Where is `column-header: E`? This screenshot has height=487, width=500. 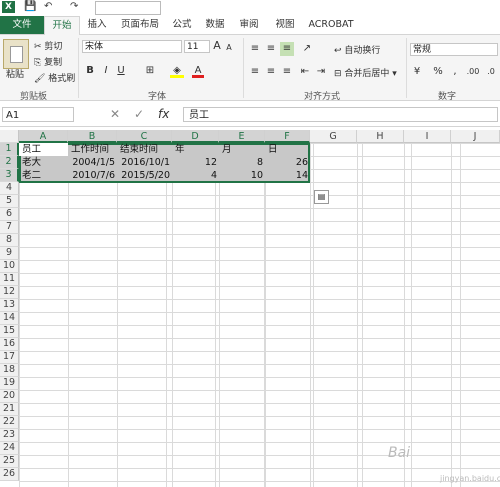 column-header: E is located at coordinates (242, 136).